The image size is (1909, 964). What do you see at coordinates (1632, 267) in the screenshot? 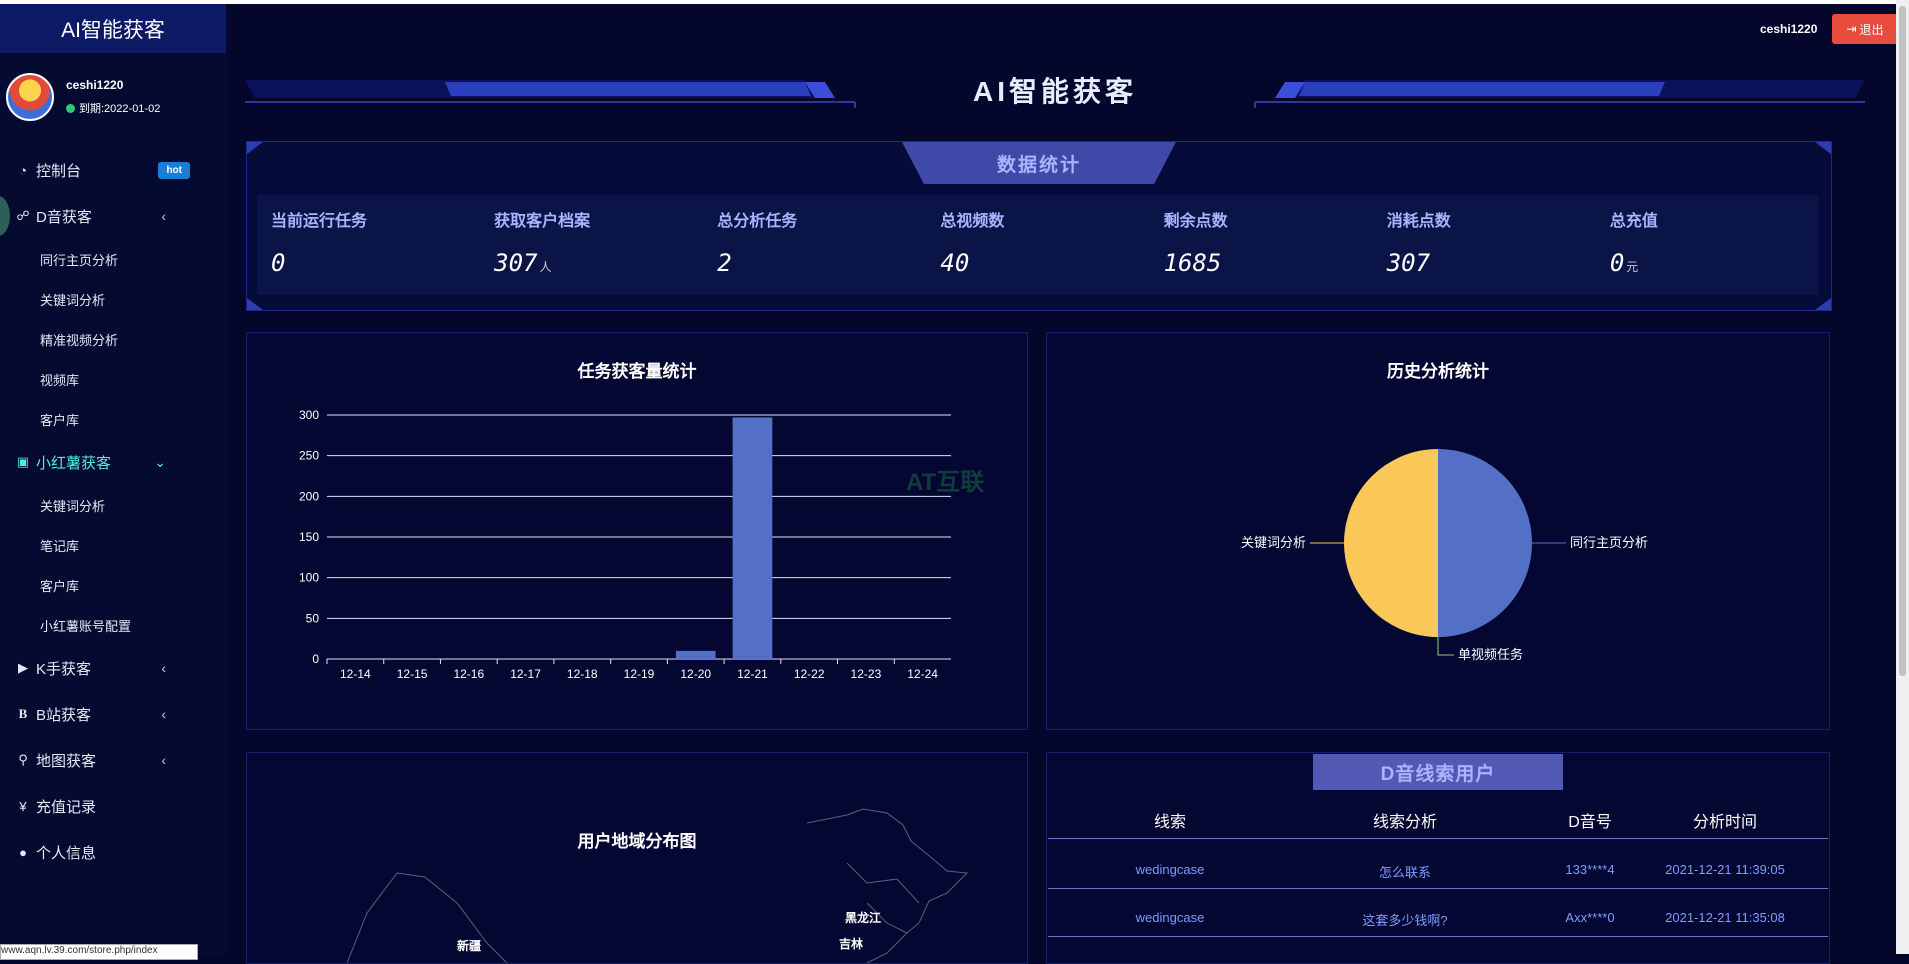
I see `stat-unit: 元` at bounding box center [1632, 267].